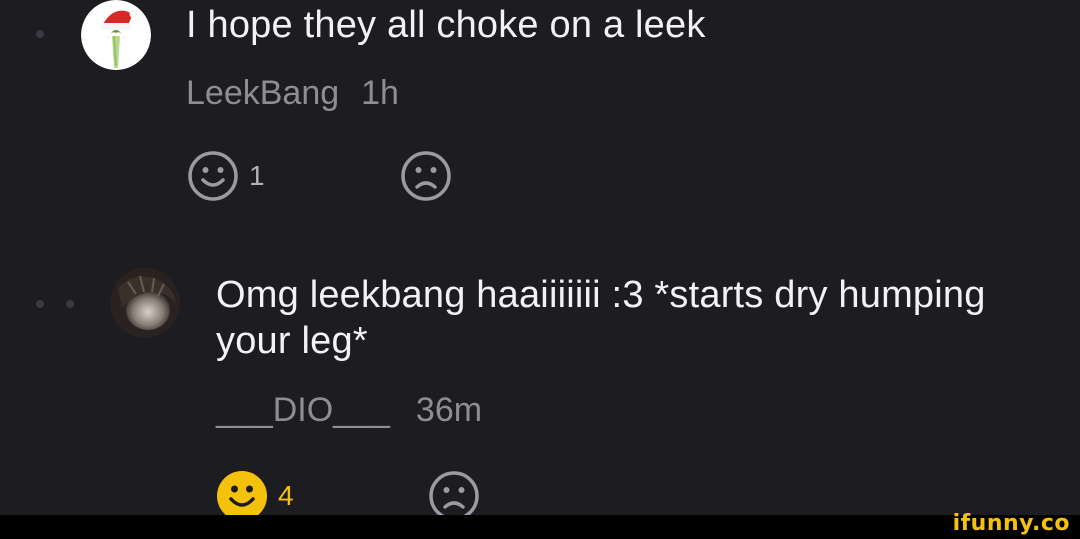  I want to click on watermark-bar: ifunny.co, so click(540, 525).